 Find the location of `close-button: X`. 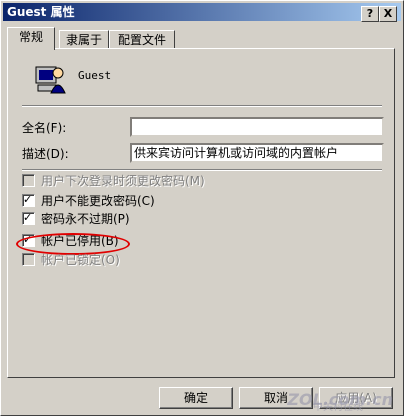

close-button: X is located at coordinates (388, 14).